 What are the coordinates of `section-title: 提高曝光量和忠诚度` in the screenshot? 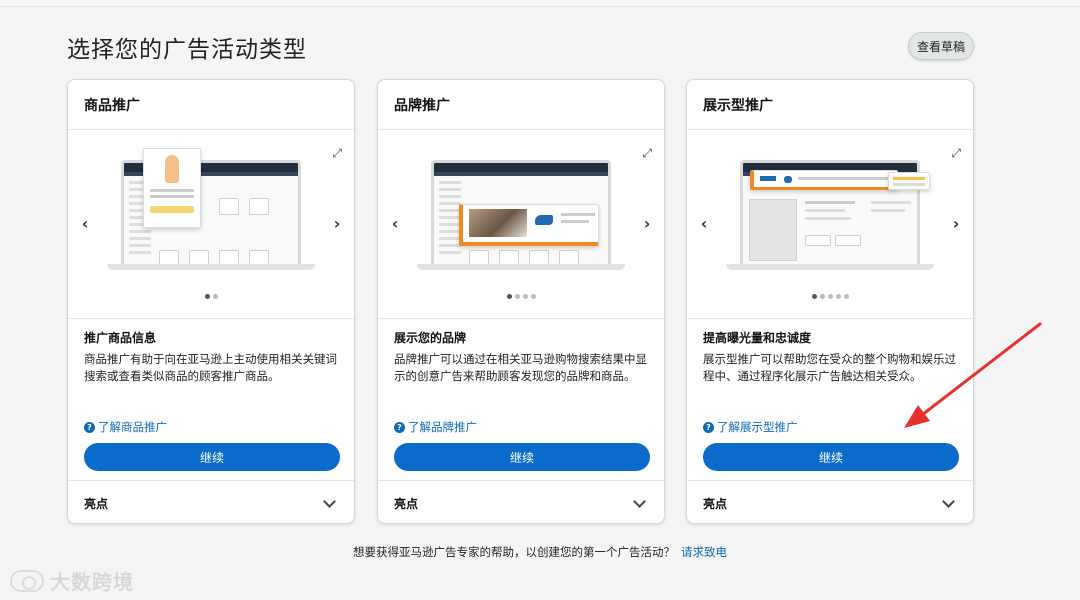 It's located at (757, 338).